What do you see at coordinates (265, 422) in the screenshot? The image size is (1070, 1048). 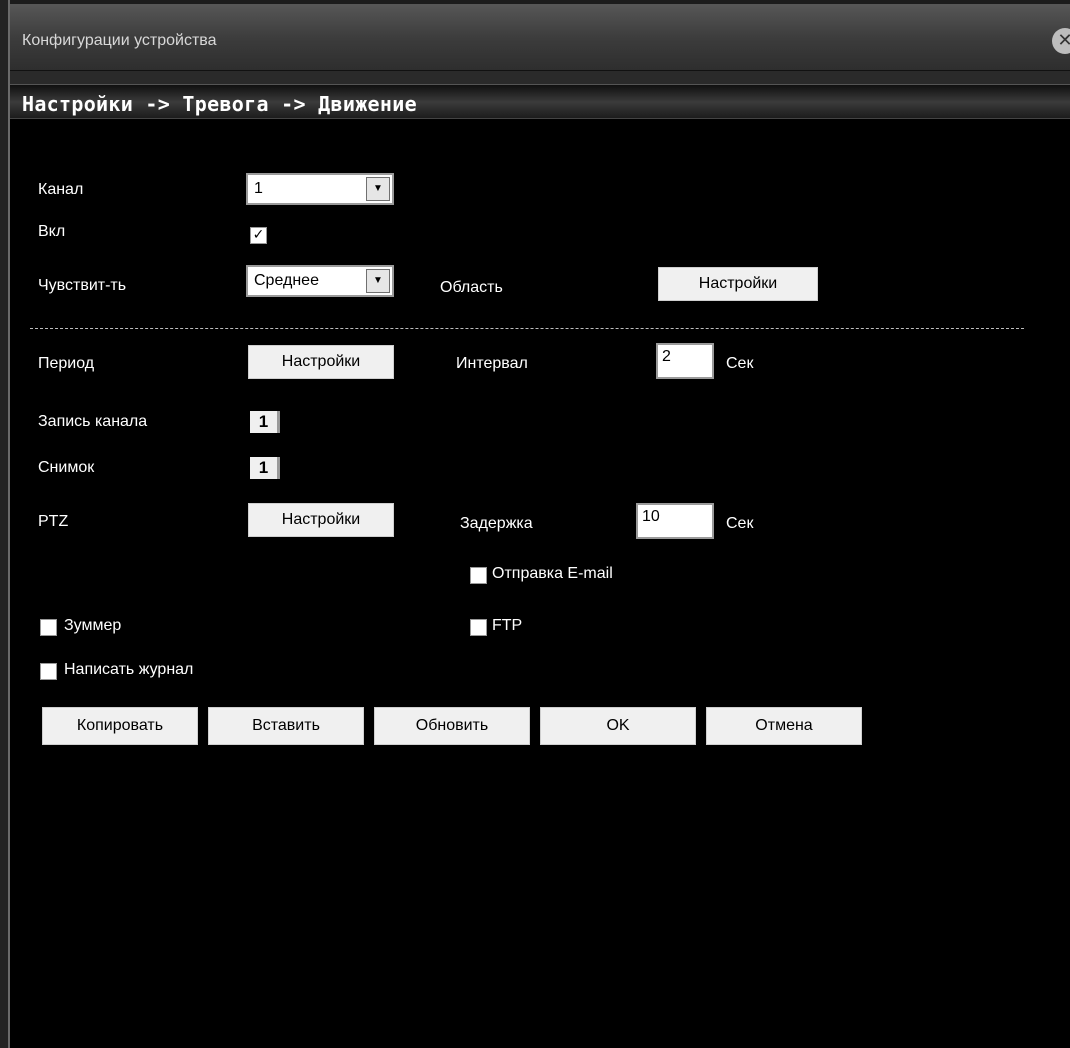 I see `record-channel-1-toggle: 1` at bounding box center [265, 422].